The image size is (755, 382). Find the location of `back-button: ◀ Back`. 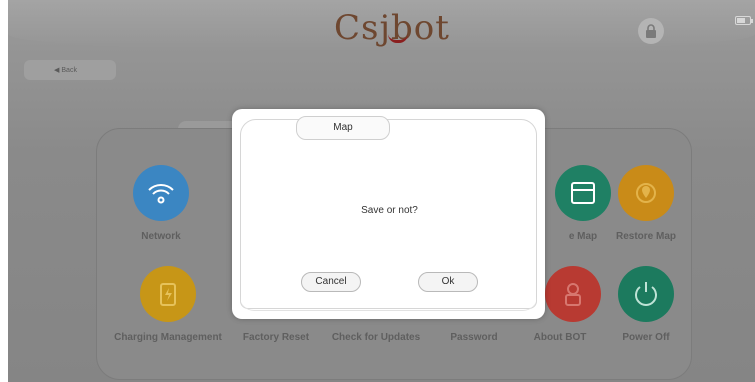

back-button: ◀ Back is located at coordinates (70, 70).